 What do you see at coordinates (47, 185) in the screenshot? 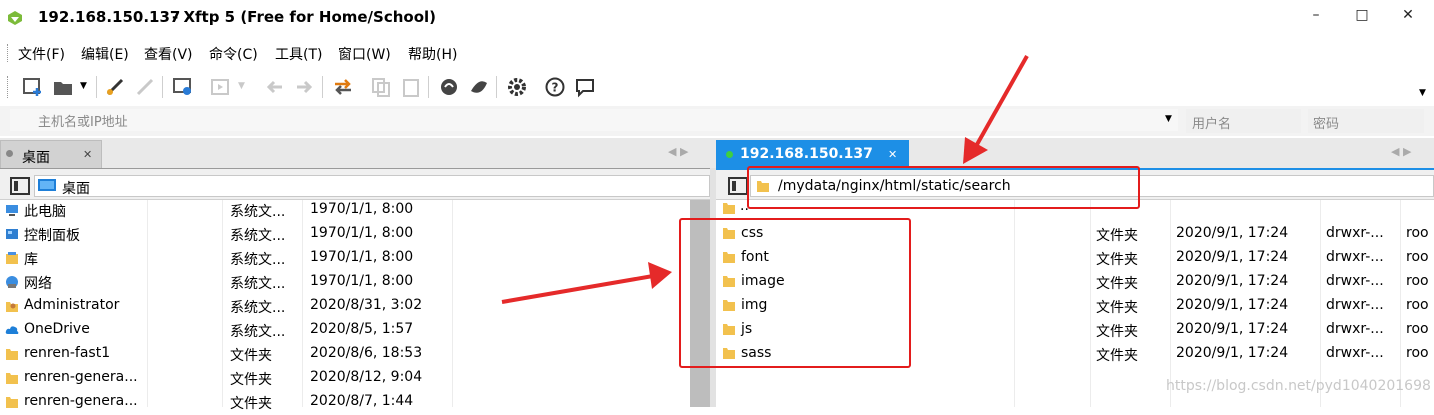
I see `desktop-icon` at bounding box center [47, 185].